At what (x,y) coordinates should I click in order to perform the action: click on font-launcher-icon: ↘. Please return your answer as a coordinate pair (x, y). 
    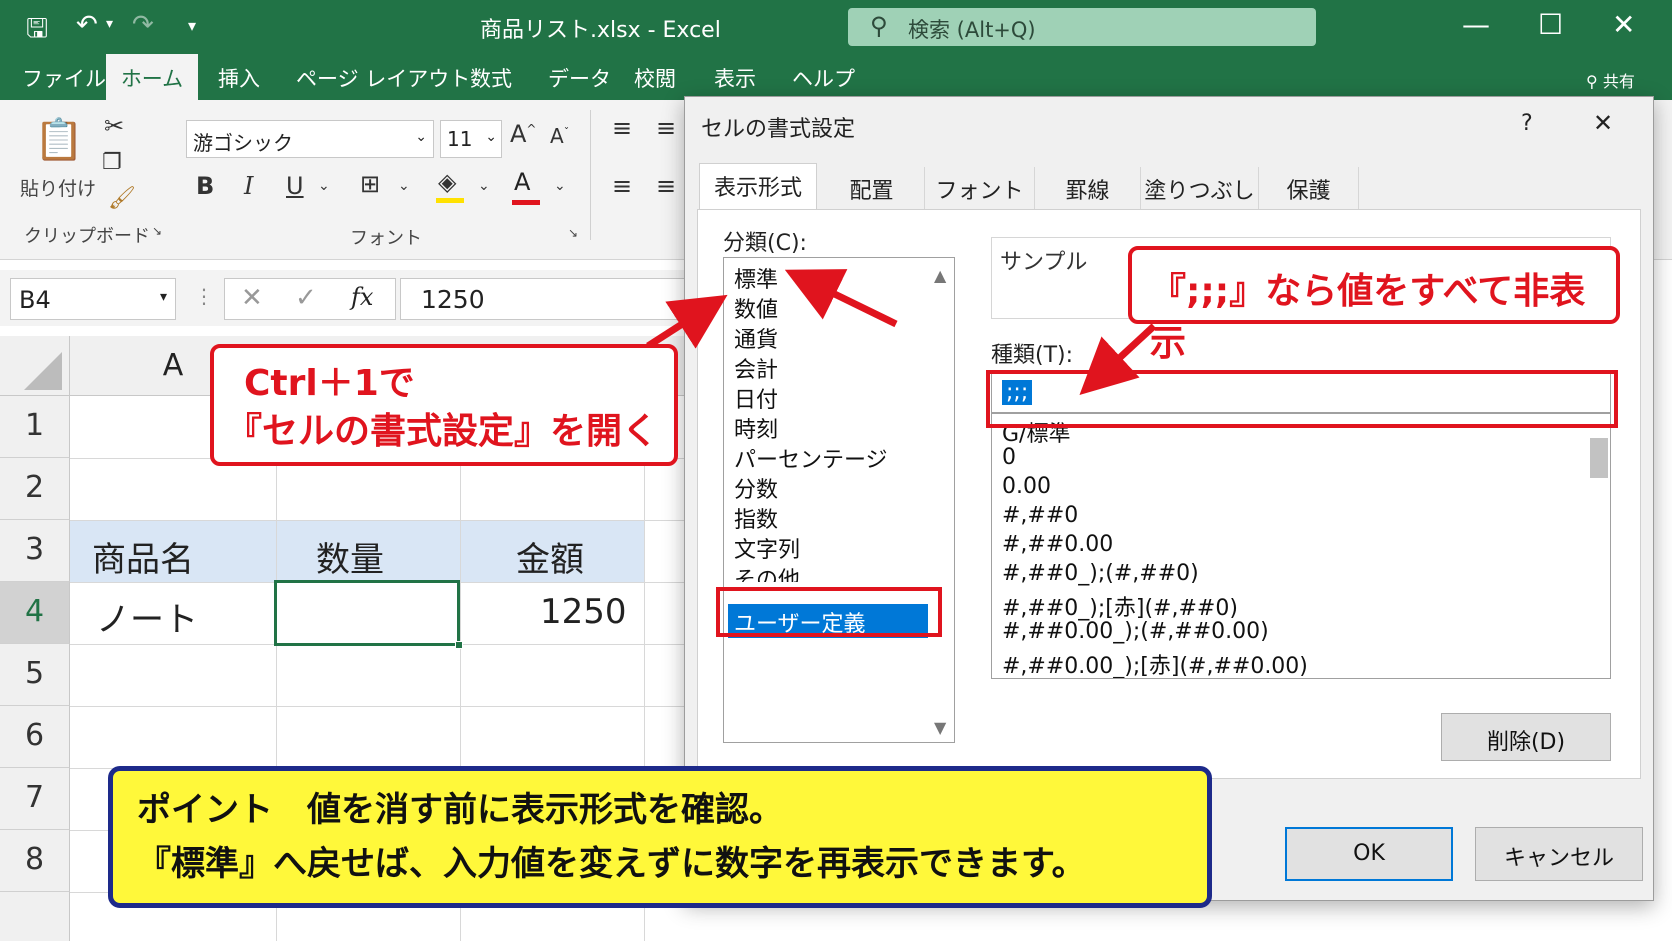
    Looking at the image, I should click on (573, 233).